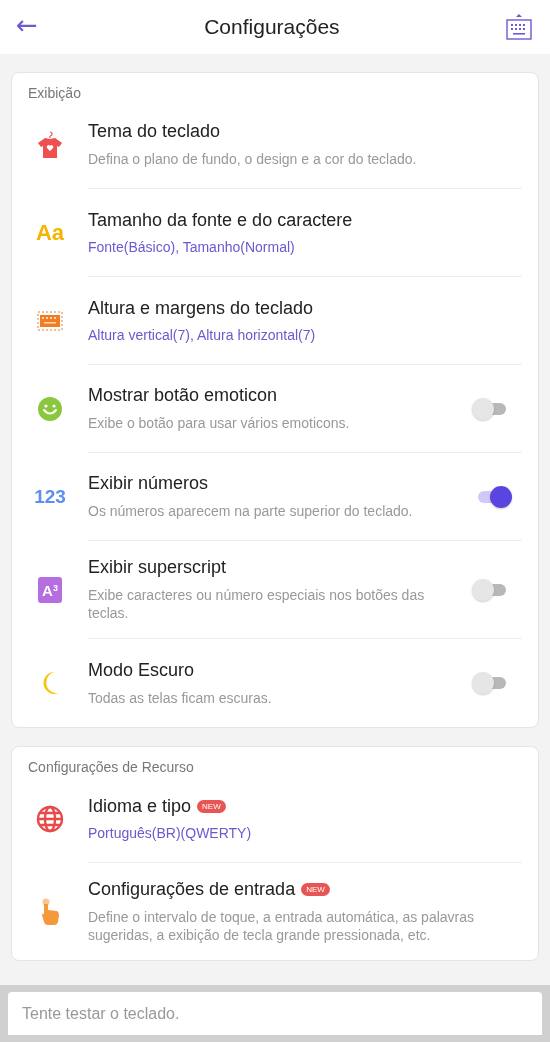 This screenshot has height=1042, width=550. I want to click on numbers-icon: 123, so click(50, 497).